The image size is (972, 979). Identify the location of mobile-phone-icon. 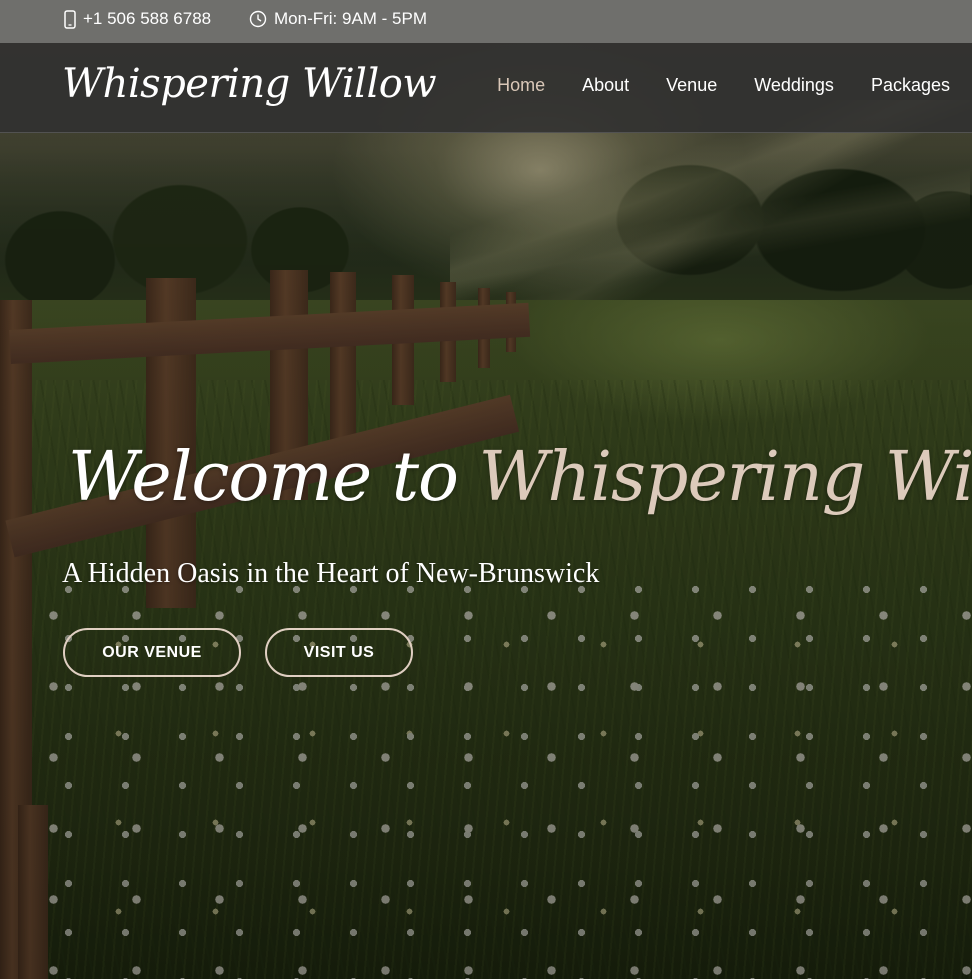
(70, 19).